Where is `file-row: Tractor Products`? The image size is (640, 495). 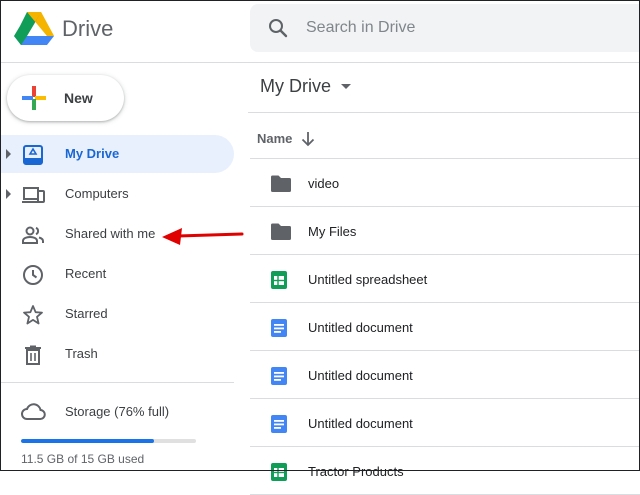 file-row: Tractor Products is located at coordinates (445, 471).